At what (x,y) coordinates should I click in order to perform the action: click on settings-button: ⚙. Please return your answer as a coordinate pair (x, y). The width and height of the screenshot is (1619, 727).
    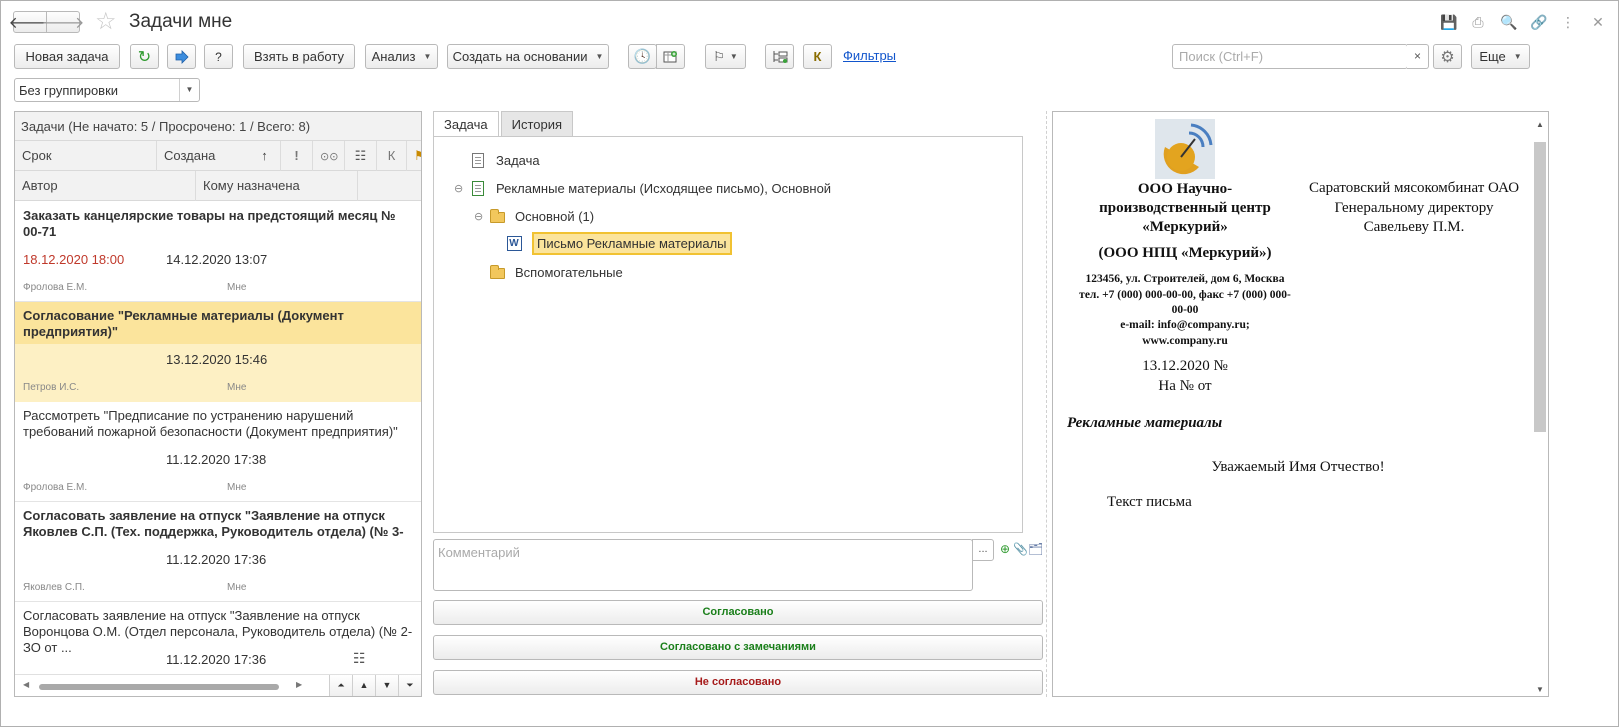
    Looking at the image, I should click on (1447, 56).